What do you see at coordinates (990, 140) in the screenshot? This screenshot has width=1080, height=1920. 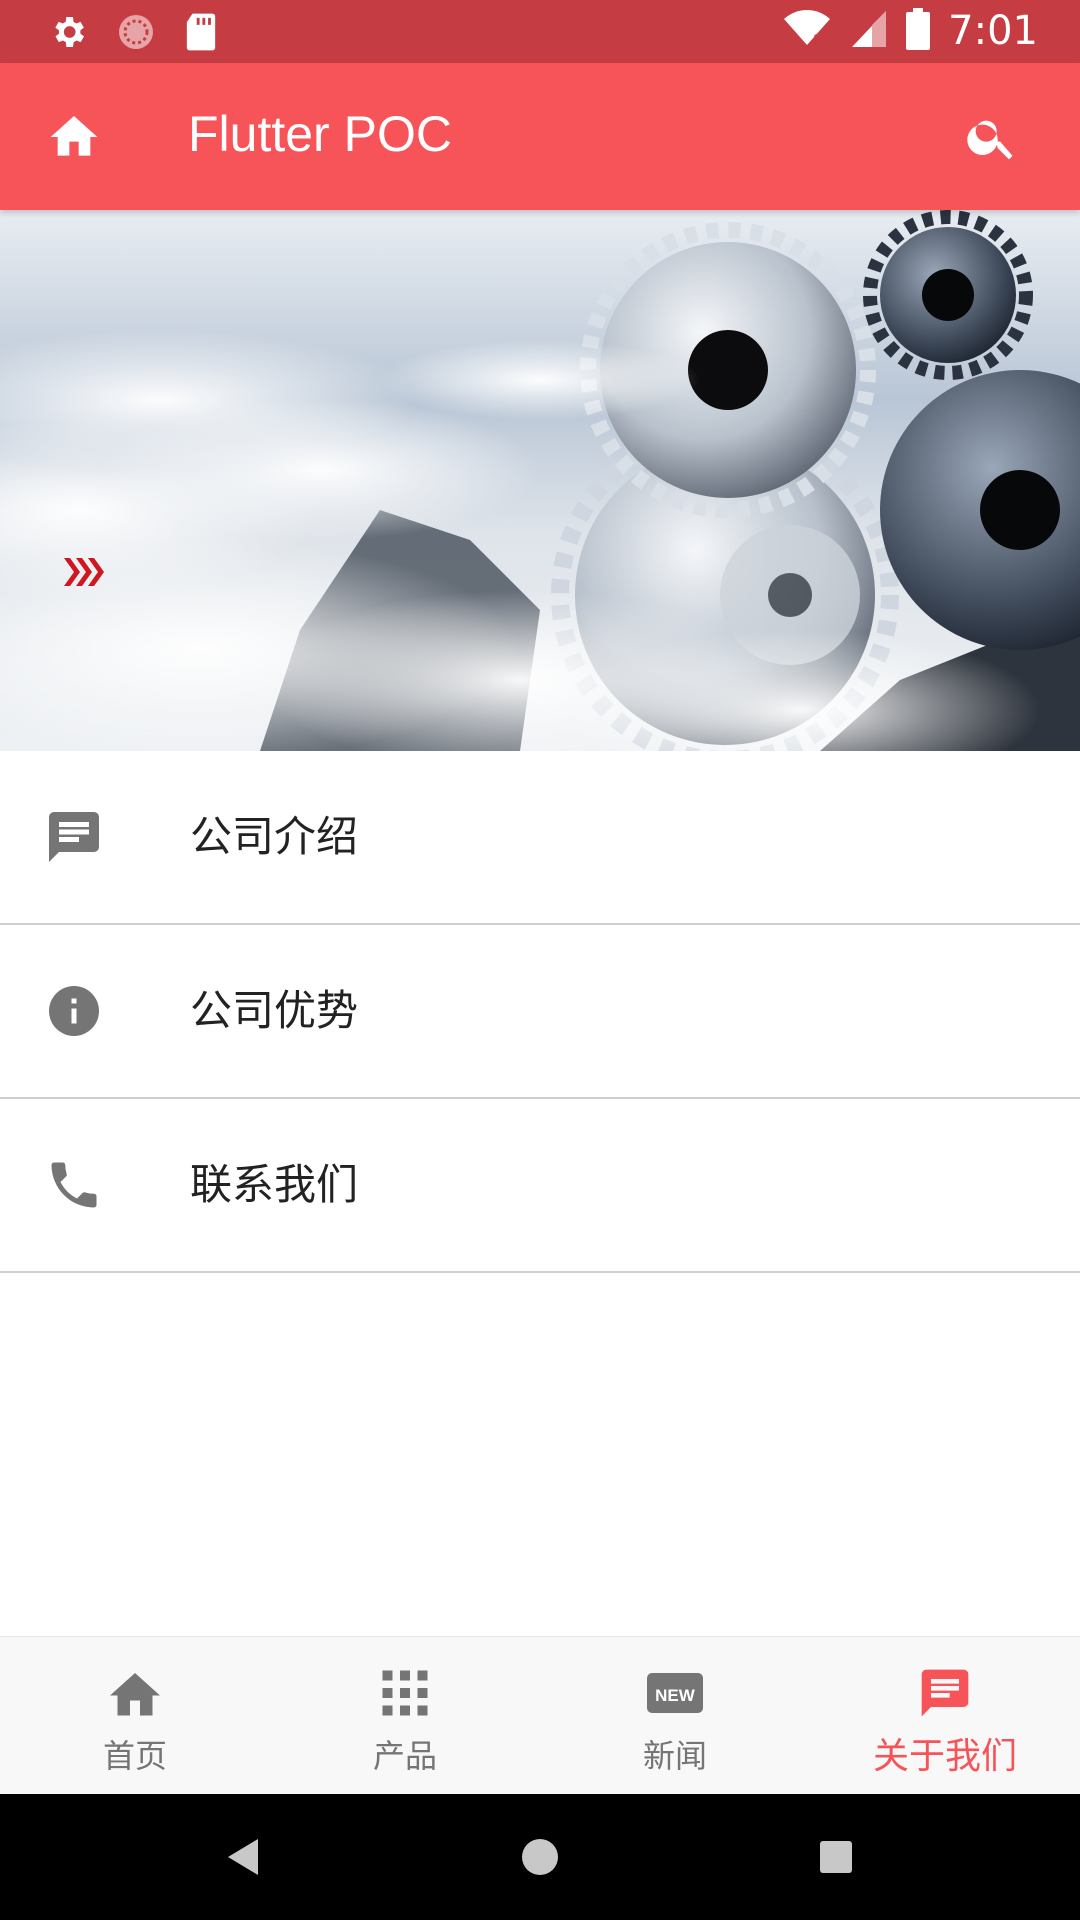 I see `search-icon` at bounding box center [990, 140].